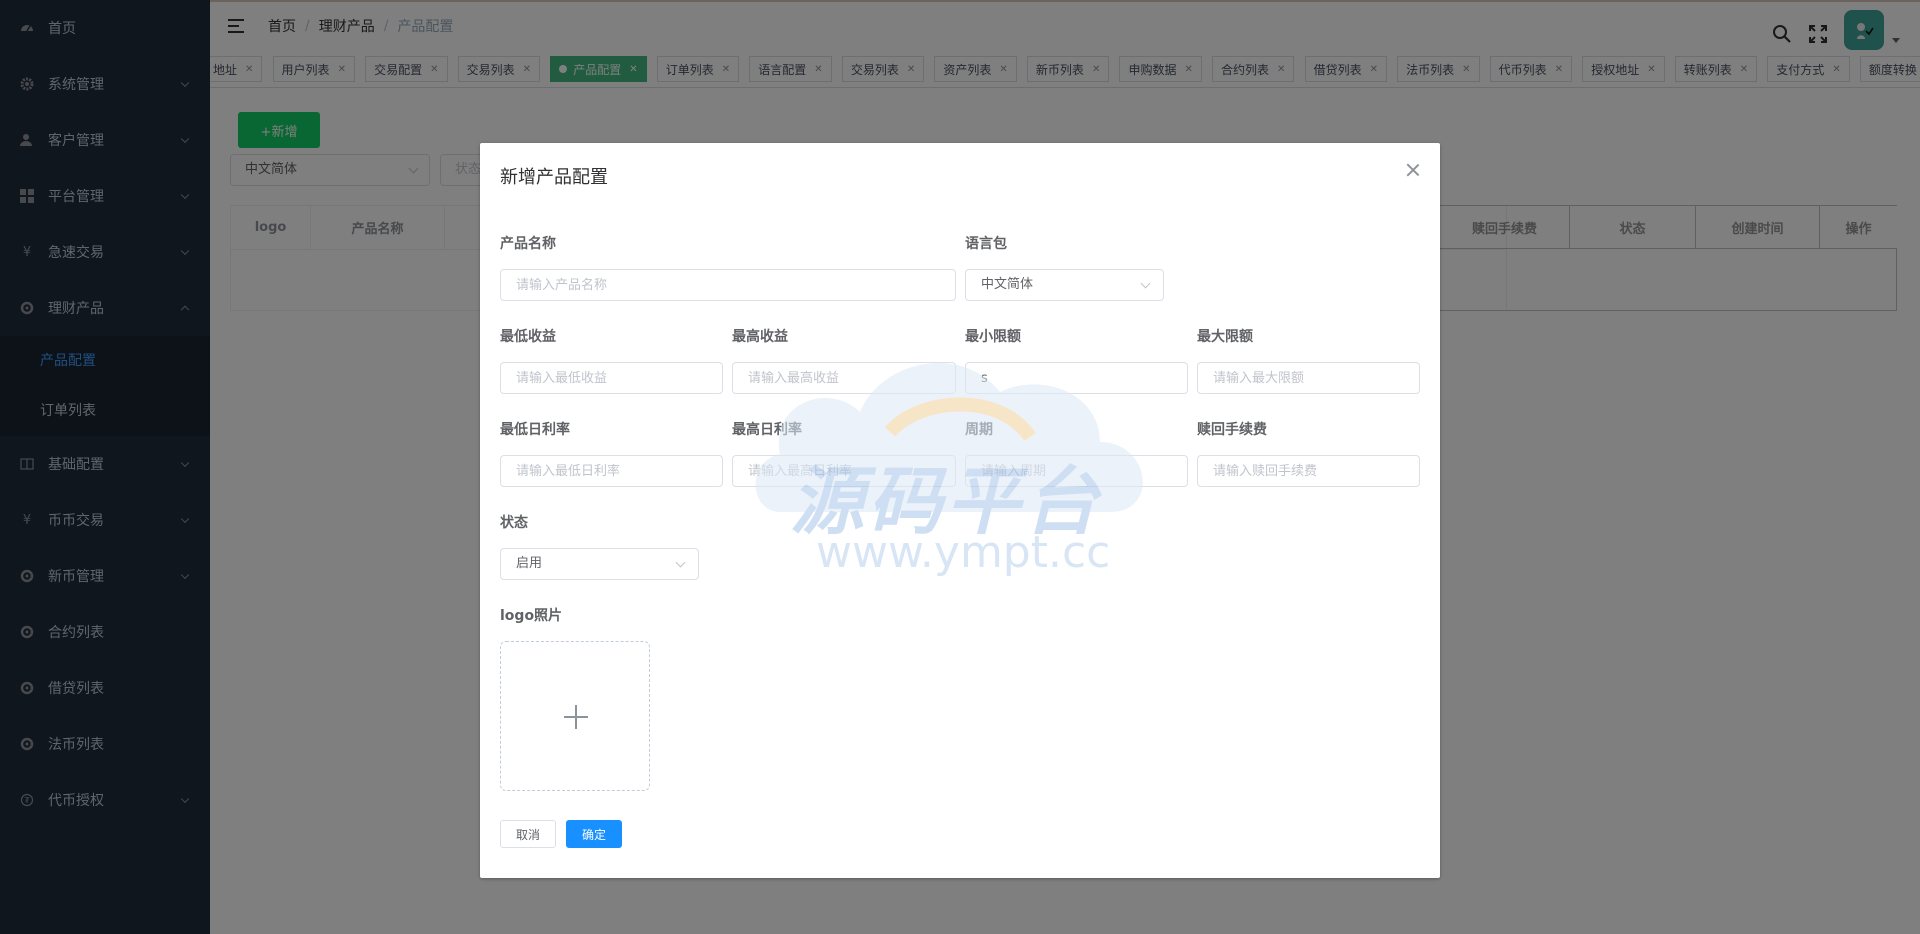  What do you see at coordinates (514, 523) in the screenshot?
I see `field-label: 状态` at bounding box center [514, 523].